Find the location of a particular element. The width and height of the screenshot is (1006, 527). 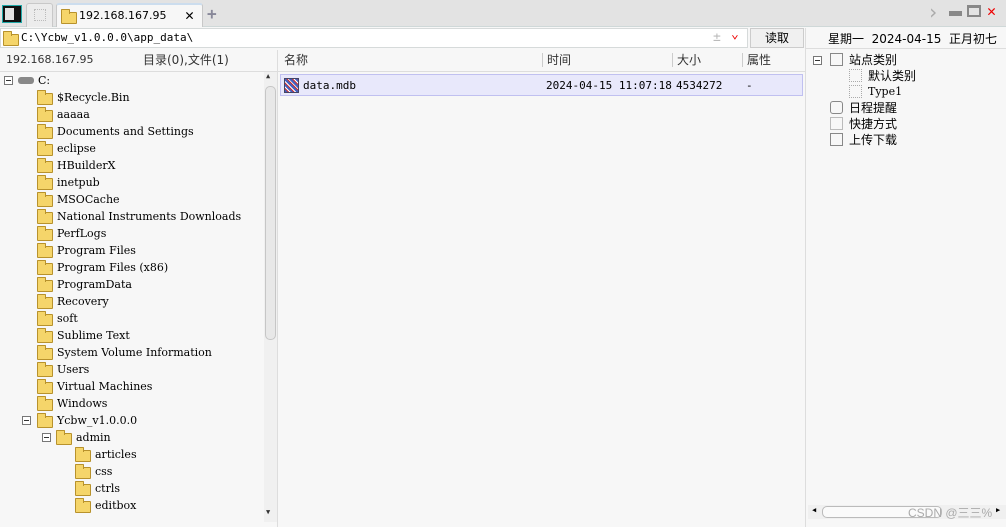

scroll-down-icon: ▼ is located at coordinates (268, 512).